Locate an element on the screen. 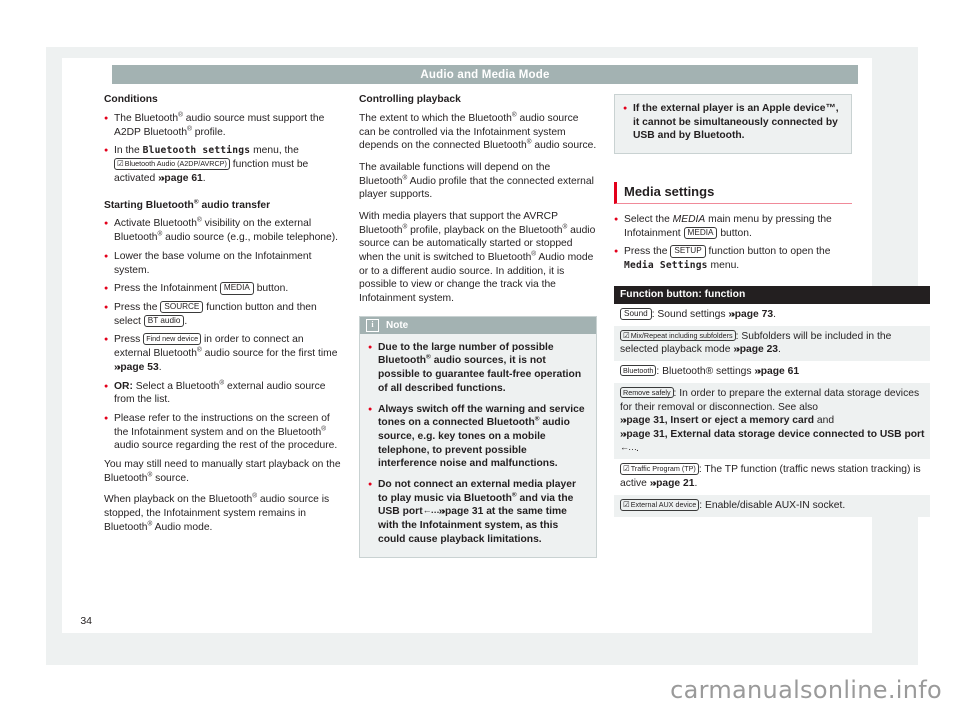 The height and width of the screenshot is (708, 960). note-title: Note is located at coordinates (397, 325).